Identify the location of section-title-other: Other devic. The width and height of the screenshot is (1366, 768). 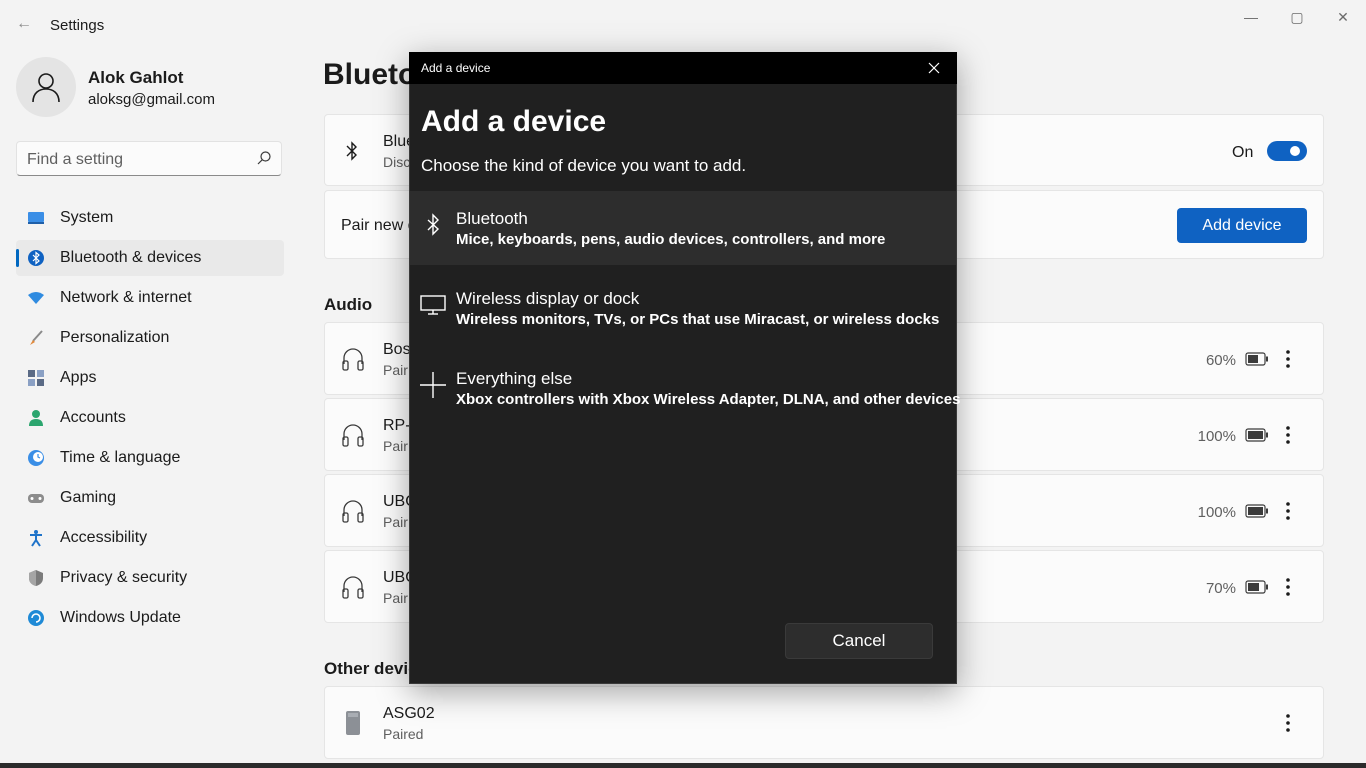
(371, 668).